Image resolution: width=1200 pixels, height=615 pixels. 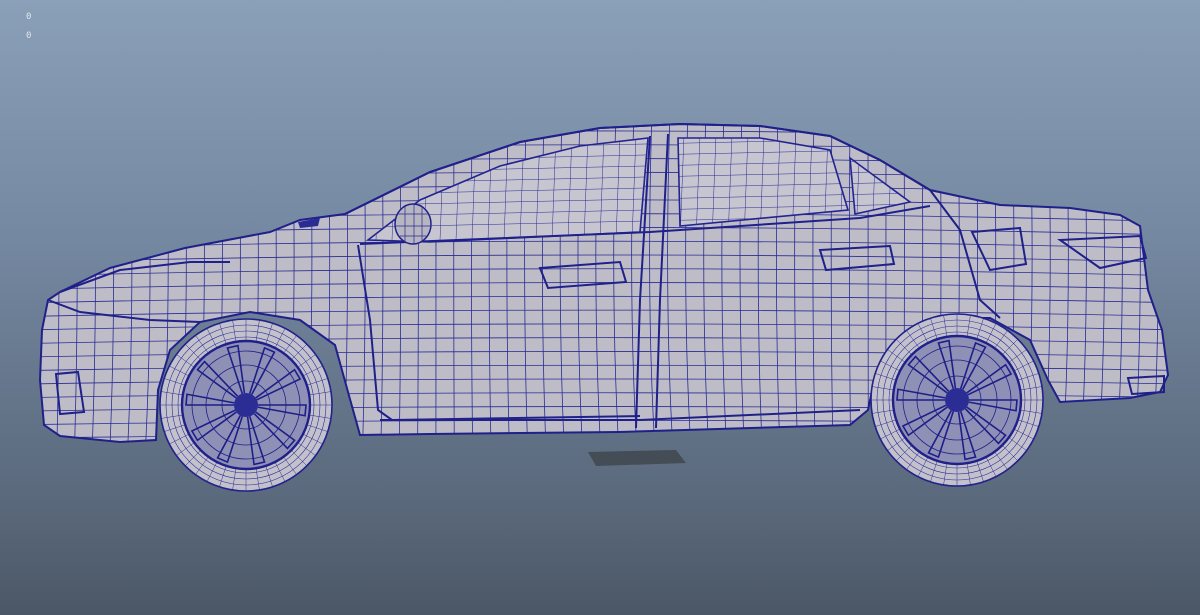 What do you see at coordinates (637, 458) in the screenshot?
I see `ground-shadow` at bounding box center [637, 458].